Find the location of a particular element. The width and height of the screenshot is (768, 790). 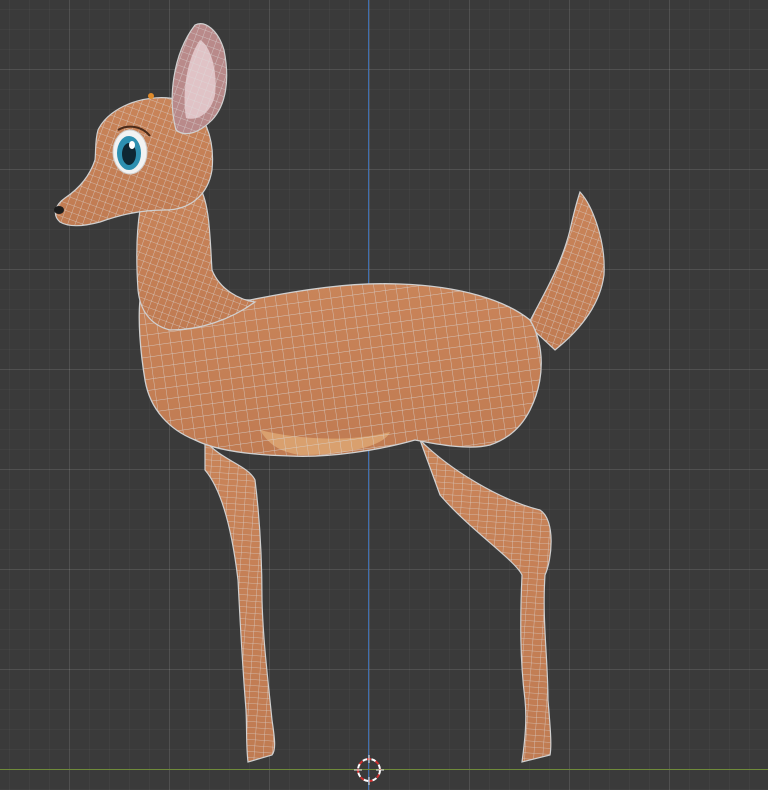

front-leg is located at coordinates (240, 600).